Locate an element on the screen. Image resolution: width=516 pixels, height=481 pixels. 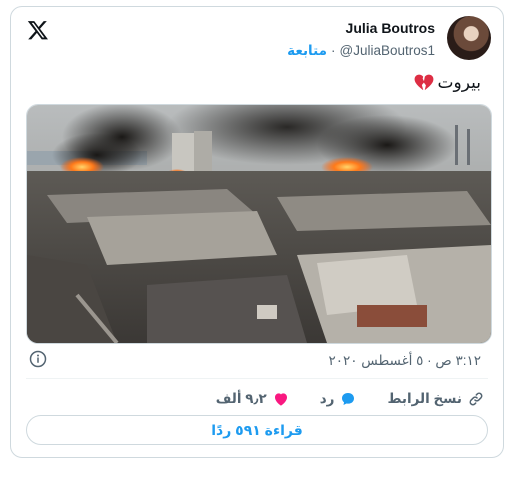
tweet-timestamp: ٣:١٢ ص · ٥ أغسطس ٢٠٢٠ is located at coordinates (404, 361).